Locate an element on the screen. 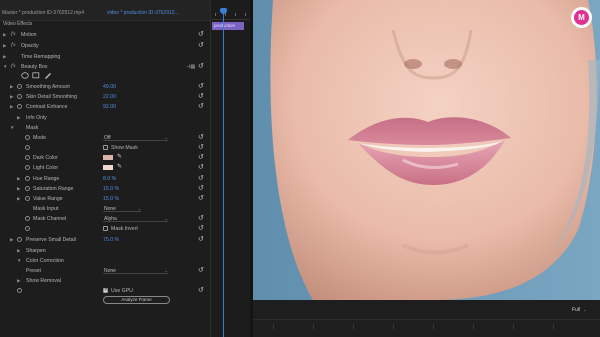 The image size is (600, 337). effect-opacity-row: ▶ fx Opacity ↺ is located at coordinates (105, 46).